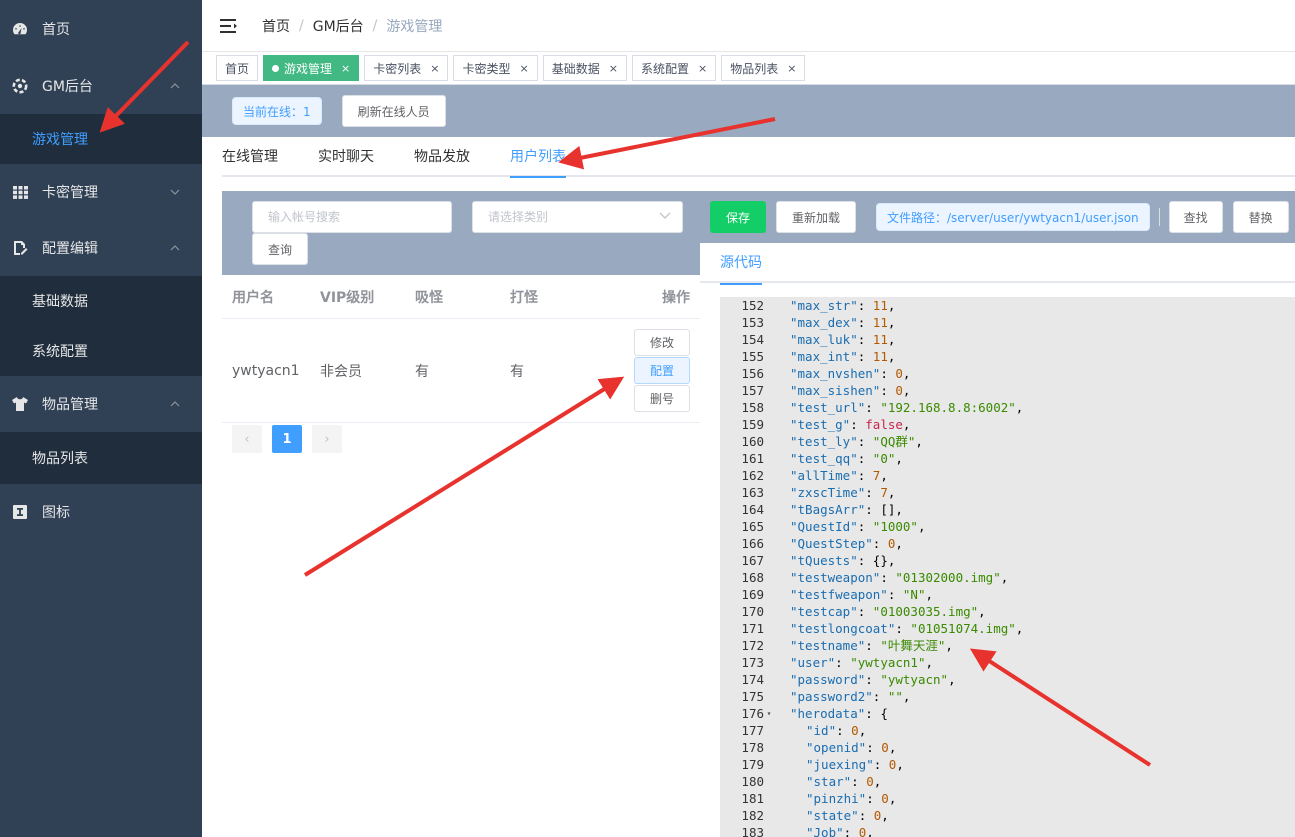 The height and width of the screenshot is (837, 1295). Describe the element at coordinates (237, 68) in the screenshot. I see `tag-home: 首页` at that location.